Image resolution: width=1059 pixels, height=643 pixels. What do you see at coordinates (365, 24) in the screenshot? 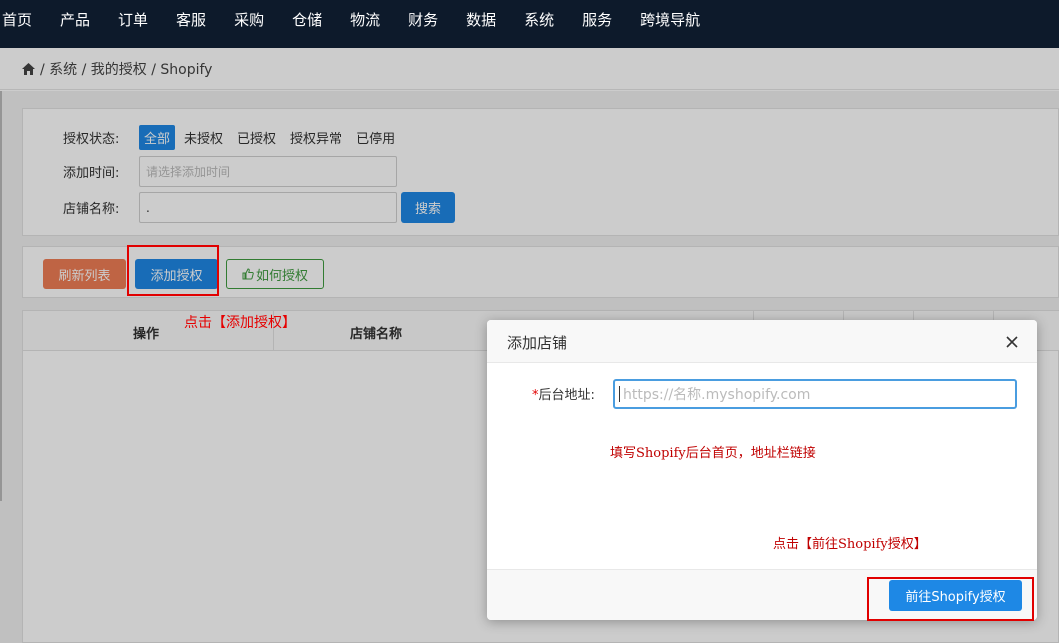
I see `nav-item-logistics: 物流` at bounding box center [365, 24].